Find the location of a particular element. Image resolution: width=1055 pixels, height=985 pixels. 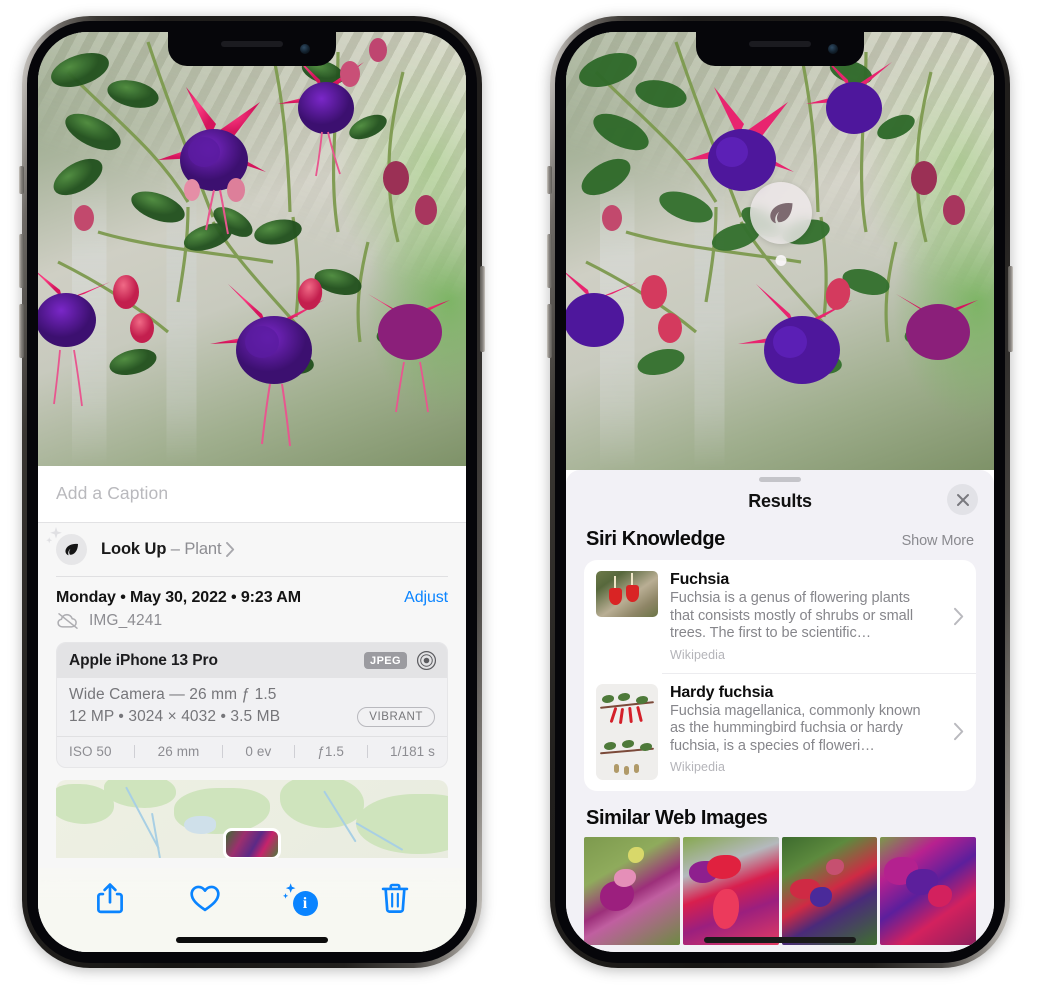

delete-button is located at coordinates (395, 898).